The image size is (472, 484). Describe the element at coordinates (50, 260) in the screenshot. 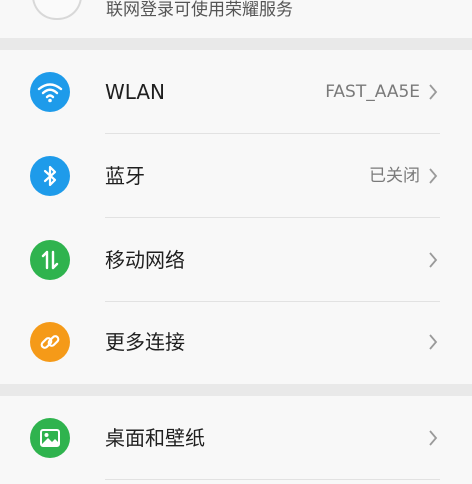

I see `mobile-data-icon` at that location.